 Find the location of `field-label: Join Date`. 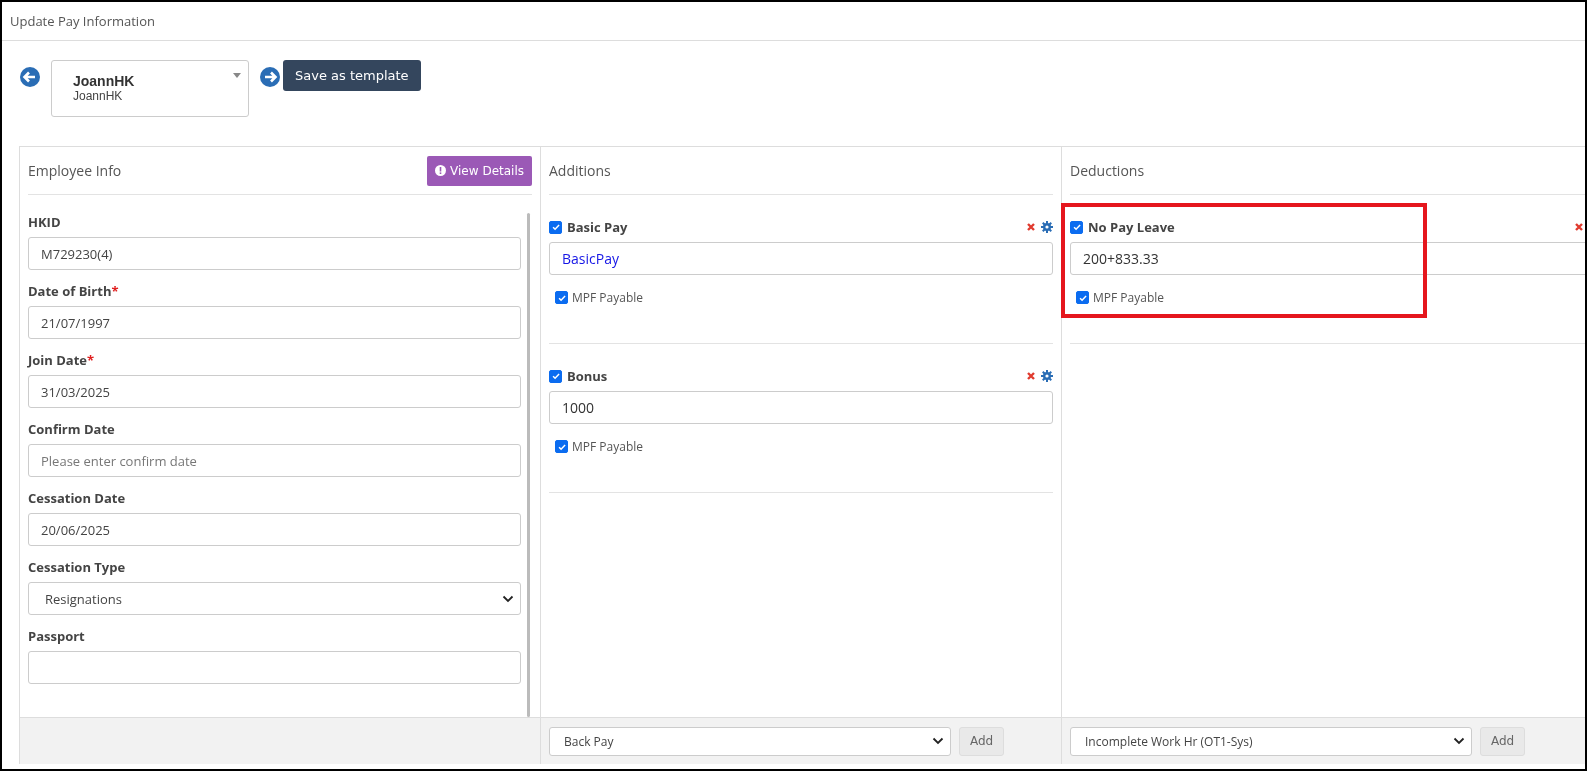

field-label: Join Date is located at coordinates (58, 360).